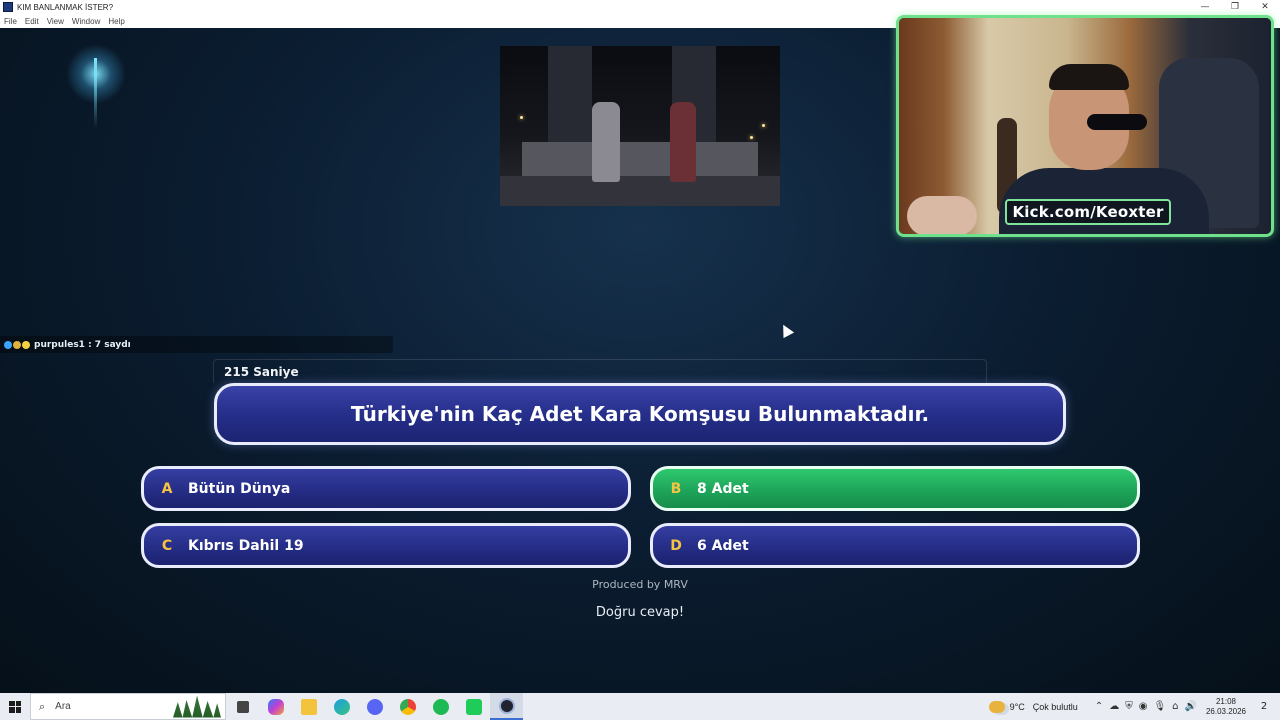  What do you see at coordinates (1017, 706) in the screenshot?
I see `weather-temp: 9°C` at bounding box center [1017, 706].